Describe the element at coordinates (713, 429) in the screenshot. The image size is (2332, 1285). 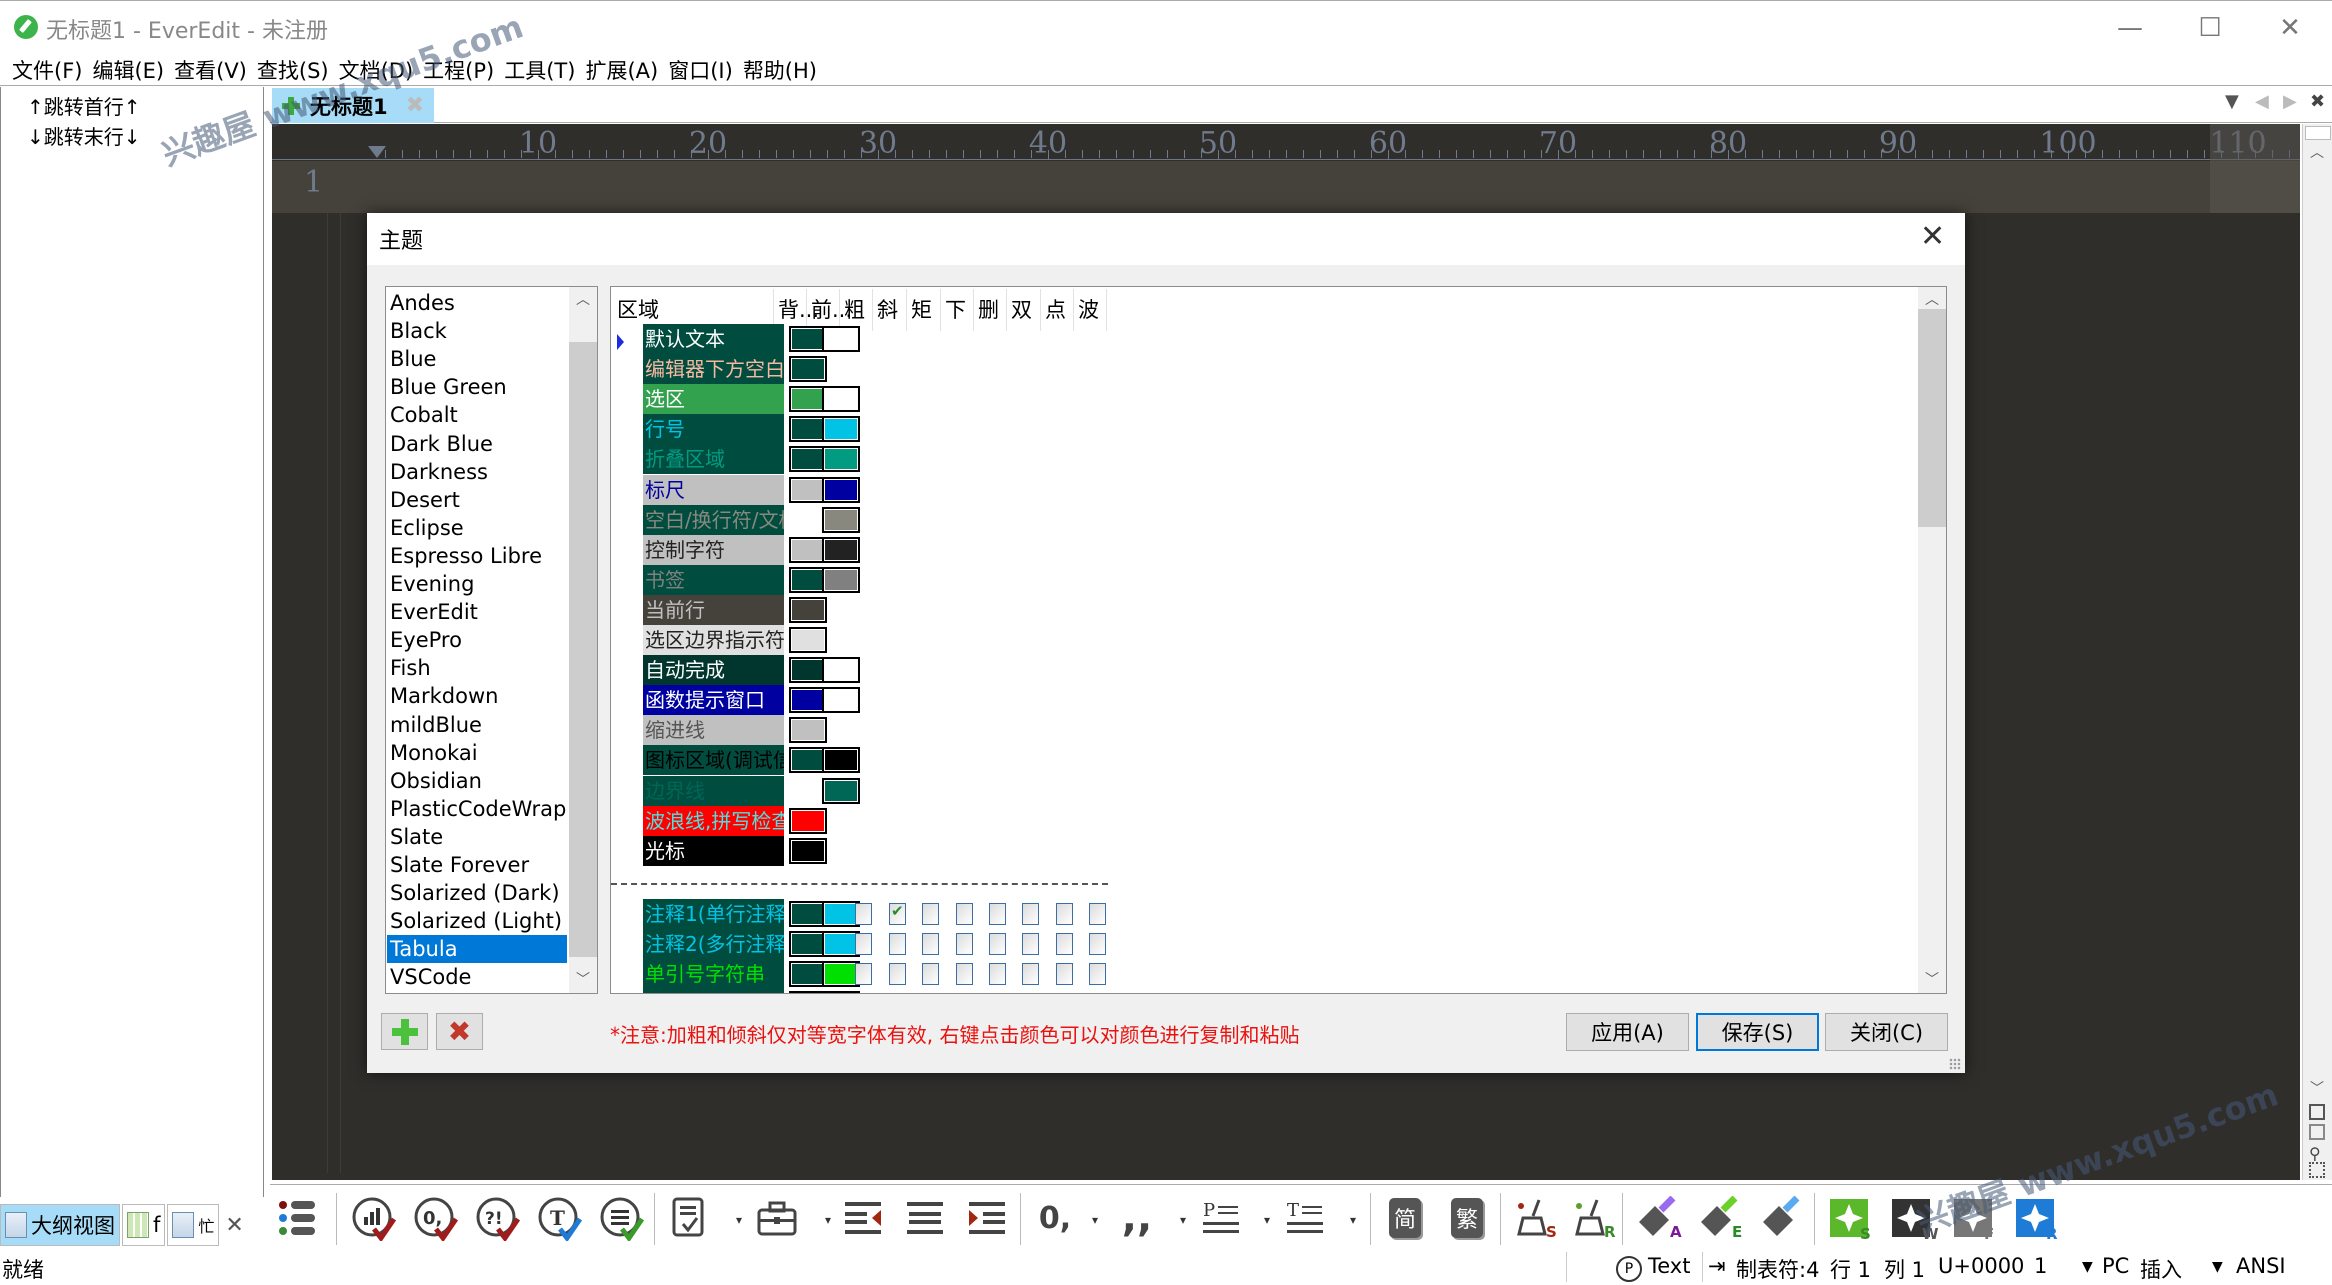
I see `area-row-label: 行号` at that location.